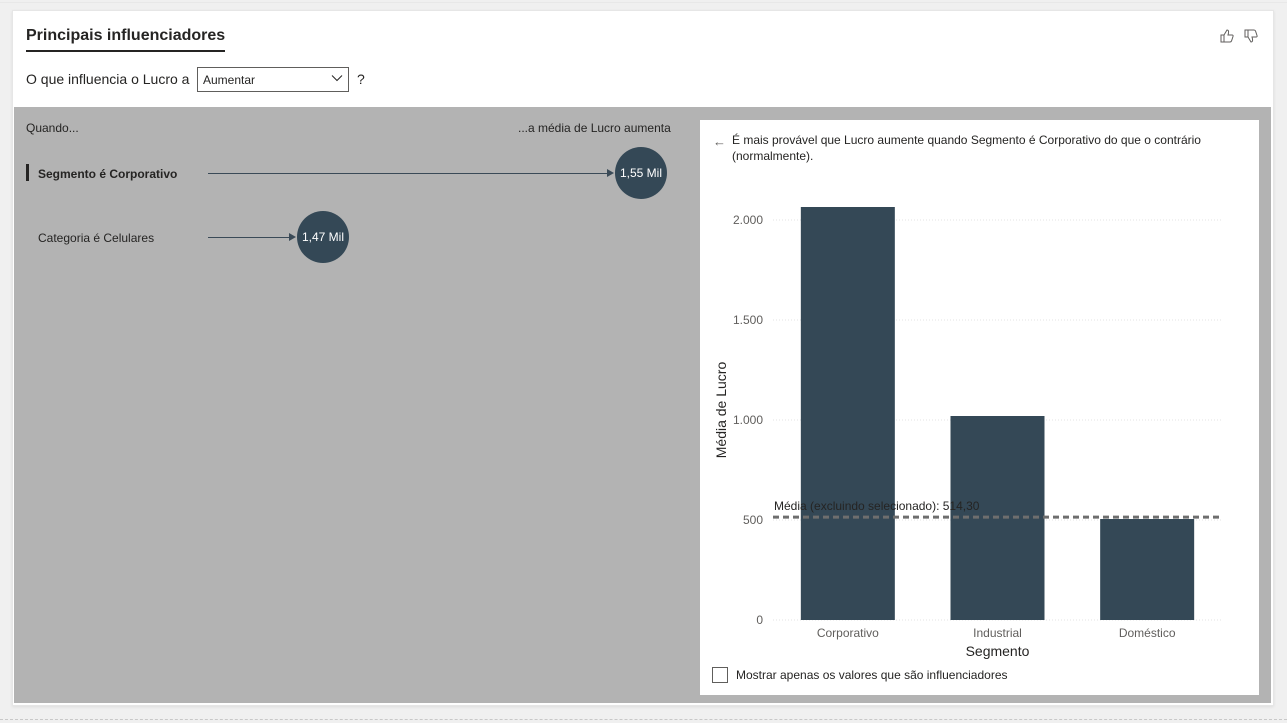  Describe the element at coordinates (643, 719) in the screenshot. I see `bottom-divider` at that location.